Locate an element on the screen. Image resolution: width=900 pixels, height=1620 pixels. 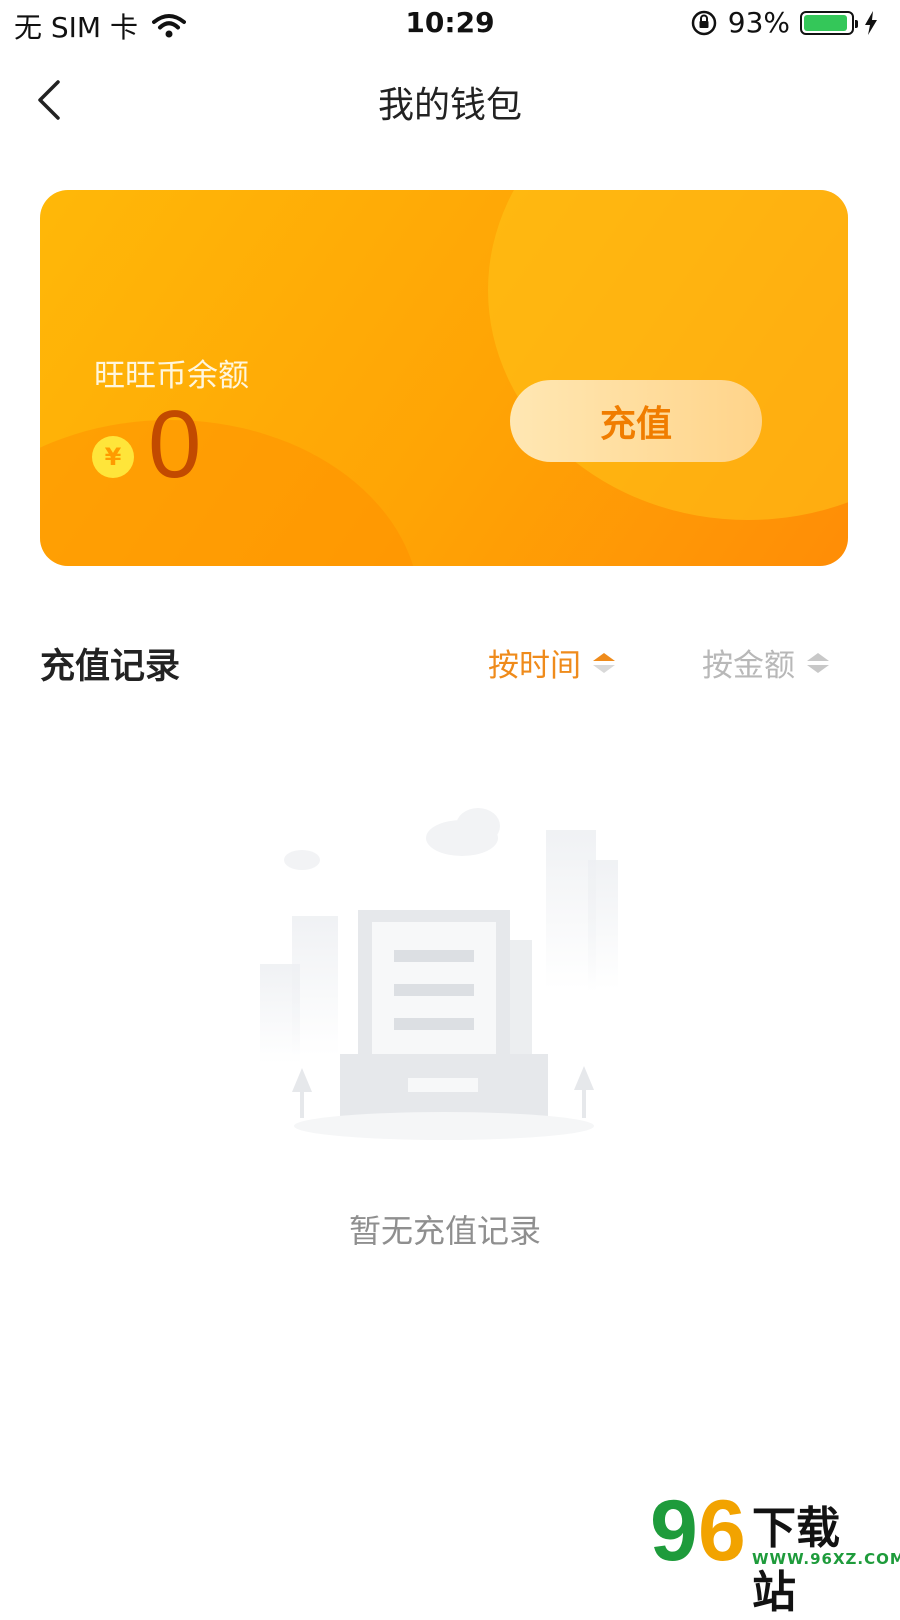
empty-records-text: 暂无充值记录 is located at coordinates (444, 1231).